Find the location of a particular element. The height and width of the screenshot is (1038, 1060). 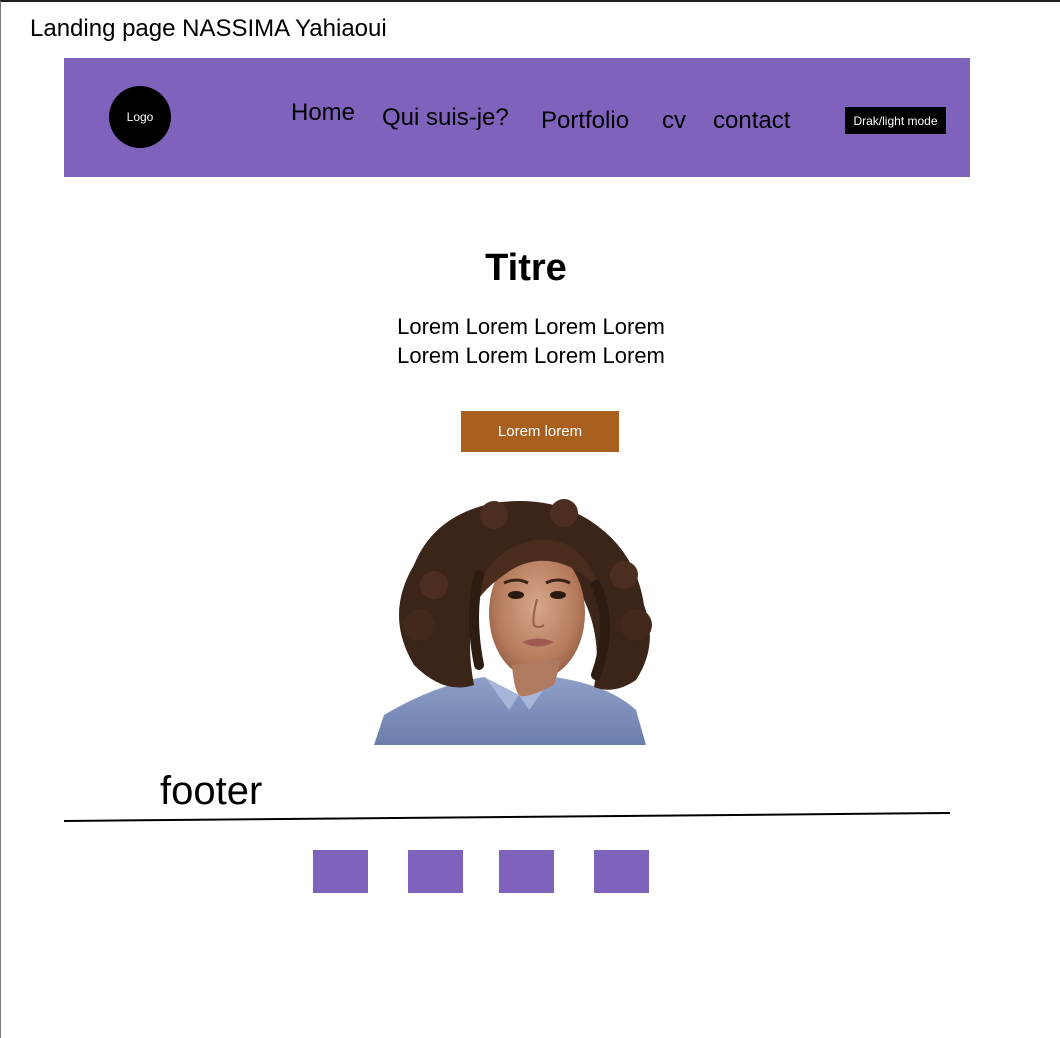

nav-link-cv: cv is located at coordinates (674, 121).